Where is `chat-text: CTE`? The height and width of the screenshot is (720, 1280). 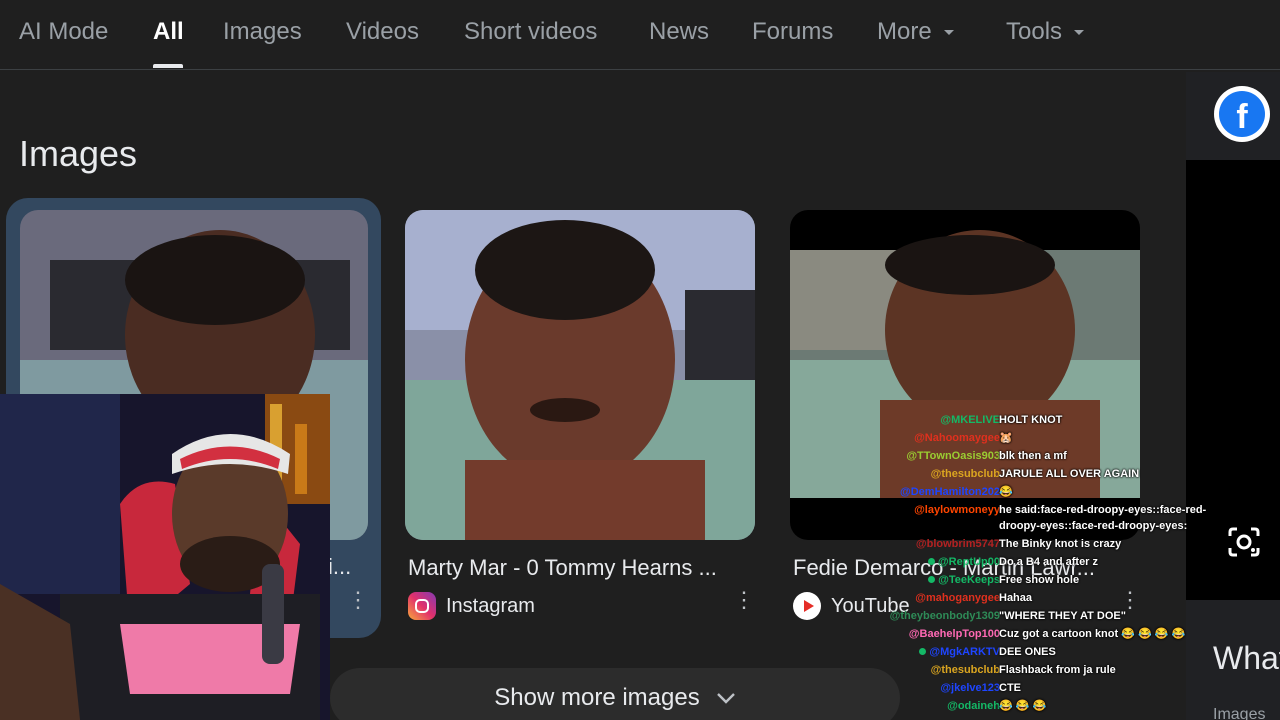
chat-text: CTE is located at coordinates (1010, 688).